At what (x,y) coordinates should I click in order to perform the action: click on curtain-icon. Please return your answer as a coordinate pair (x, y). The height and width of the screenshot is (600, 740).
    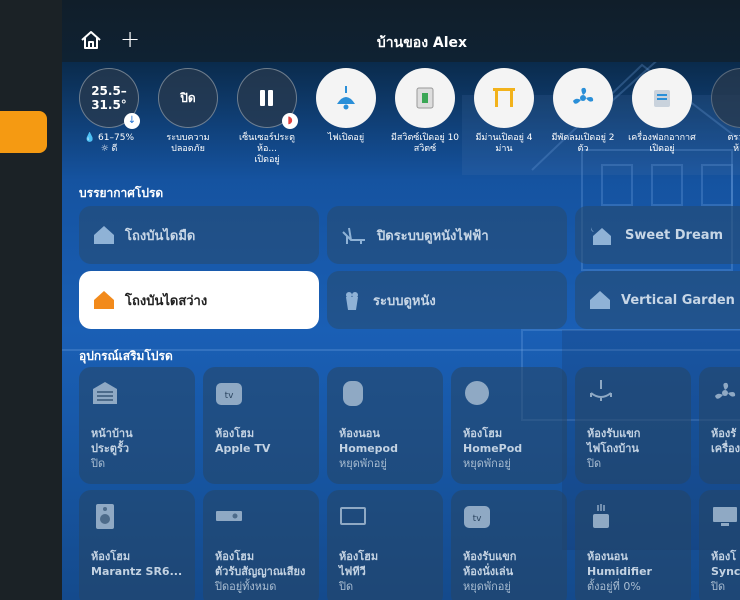
    Looking at the image, I should click on (504, 97).